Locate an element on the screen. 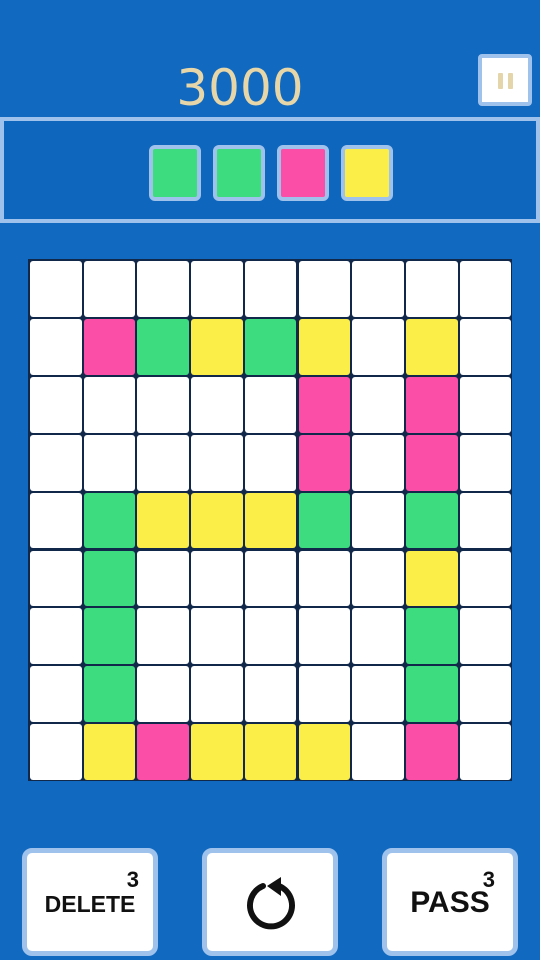 The width and height of the screenshot is (540, 960). score: 3000 is located at coordinates (240, 88).